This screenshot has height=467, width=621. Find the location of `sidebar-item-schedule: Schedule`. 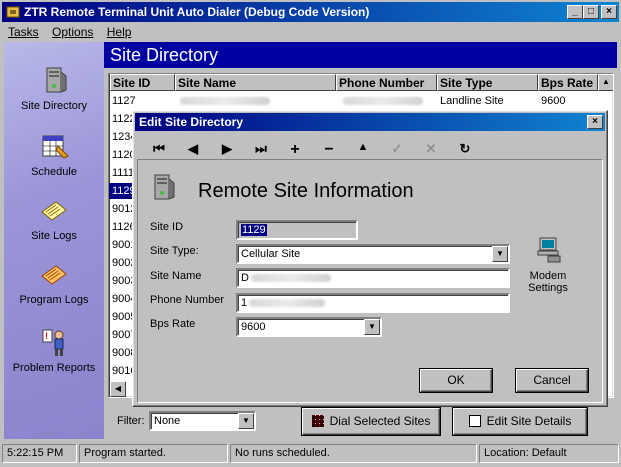

sidebar-item-schedule: Schedule is located at coordinates (54, 154).